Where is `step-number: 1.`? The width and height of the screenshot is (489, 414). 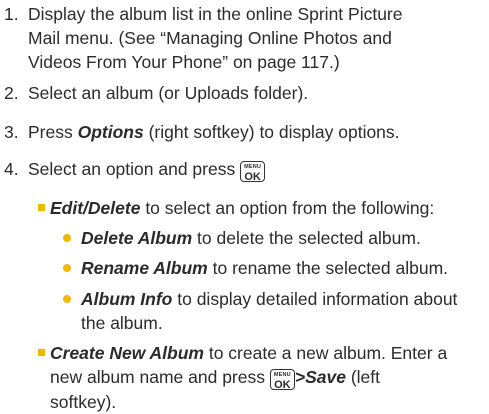 step-number: 1. is located at coordinates (11, 14).